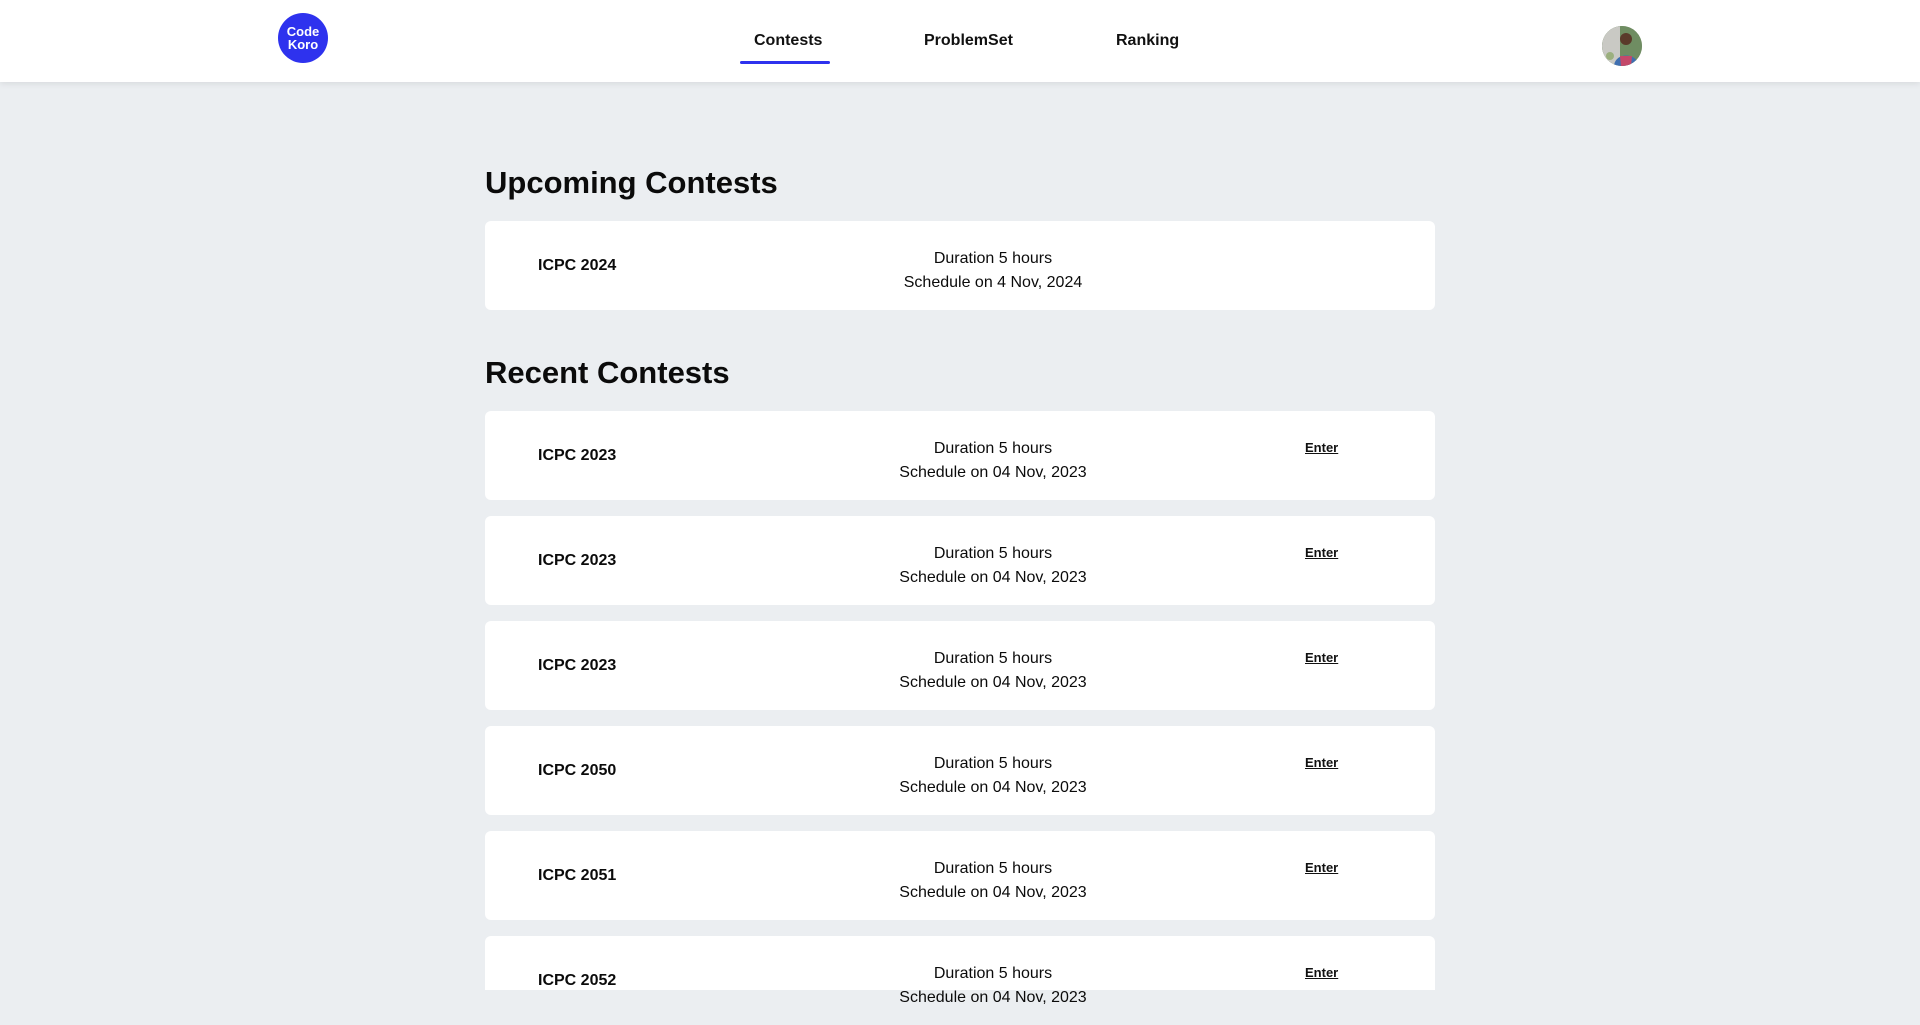  I want to click on contest-name: ICPC 2052, so click(577, 980).